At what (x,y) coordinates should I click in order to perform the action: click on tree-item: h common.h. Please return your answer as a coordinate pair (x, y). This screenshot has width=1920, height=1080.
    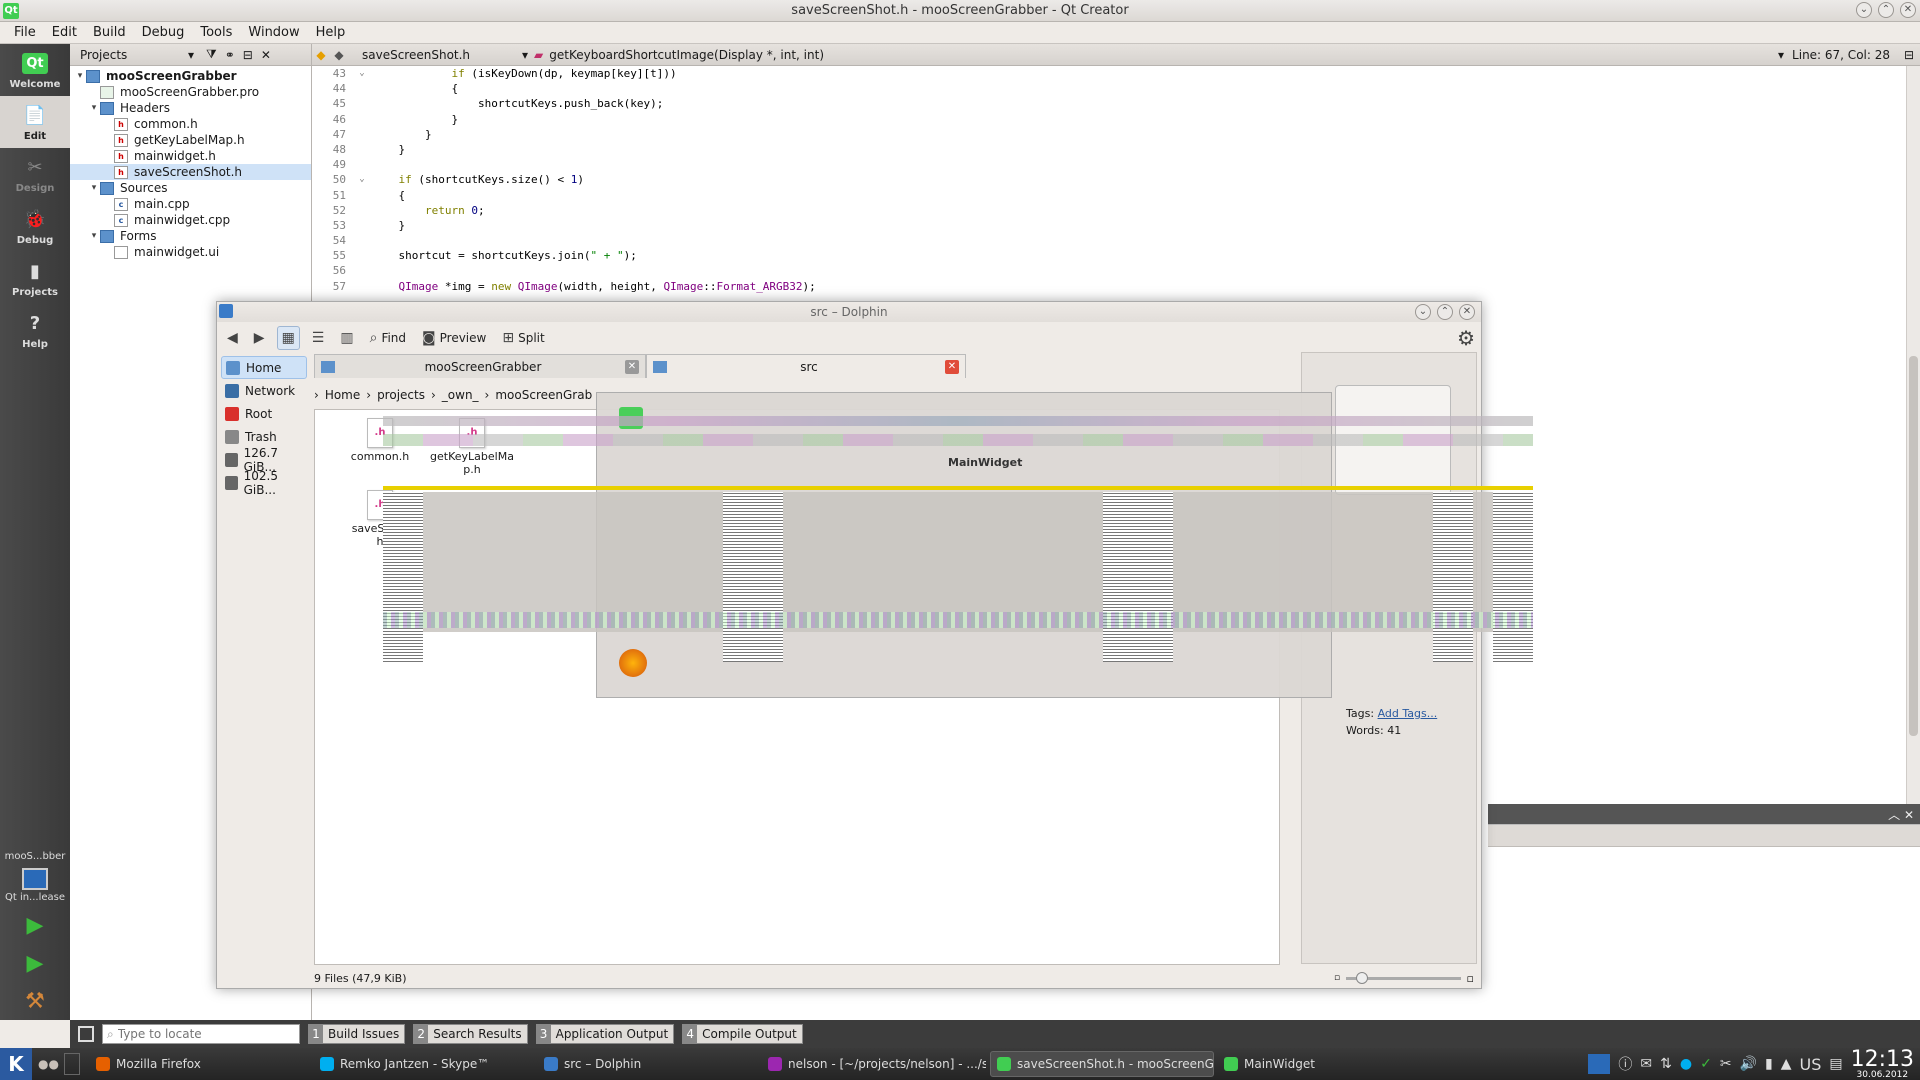
    Looking at the image, I should click on (190, 124).